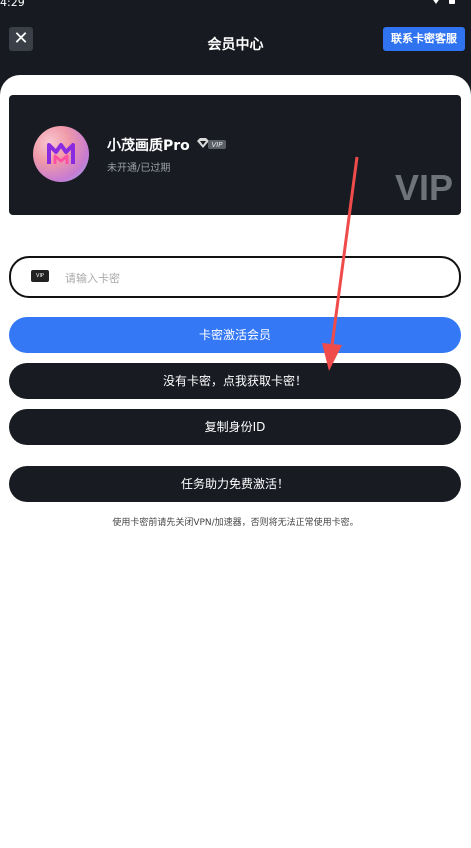 The image size is (471, 848). I want to click on contact-service-button: 联系卡密客服, so click(424, 39).